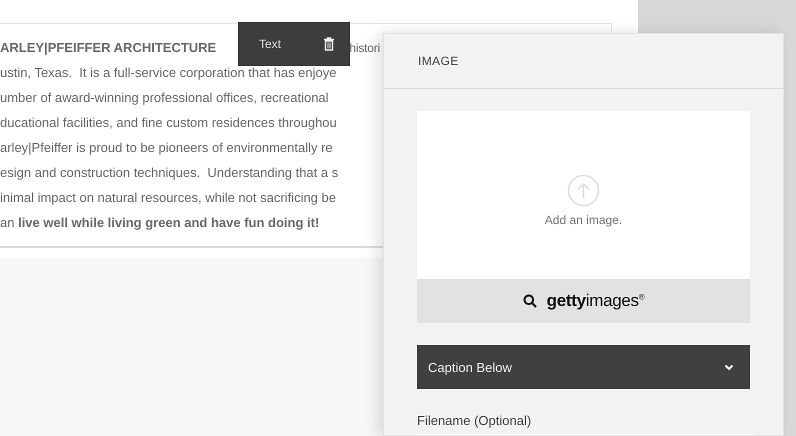 The width and height of the screenshot is (796, 436). I want to click on body-text-line: an live well while living green and have fun doing it!, so click(160, 222).